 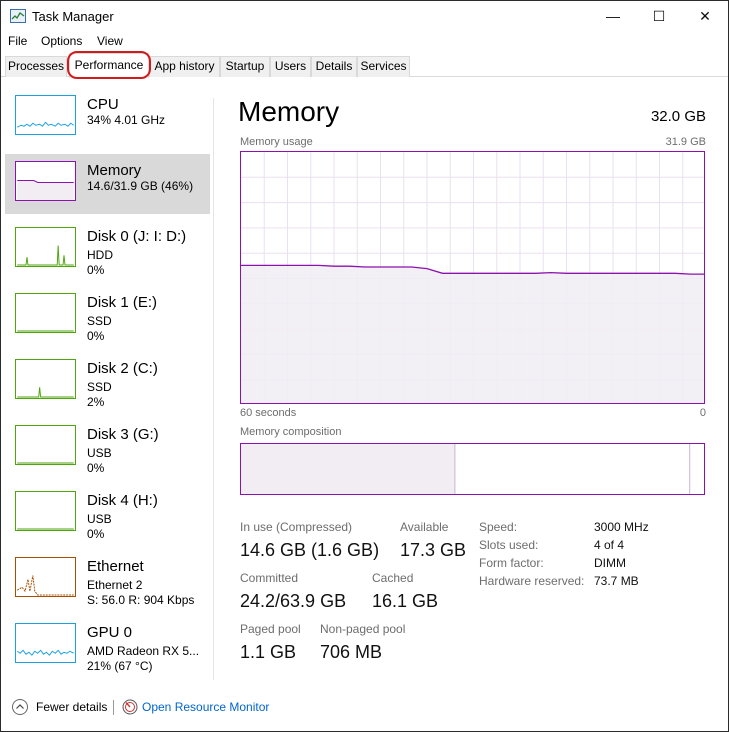 I want to click on sidebar-item-gpu-0: GPU 0 AMD Radeon RX 5... 21% (67 °C), so click(x=107, y=646).